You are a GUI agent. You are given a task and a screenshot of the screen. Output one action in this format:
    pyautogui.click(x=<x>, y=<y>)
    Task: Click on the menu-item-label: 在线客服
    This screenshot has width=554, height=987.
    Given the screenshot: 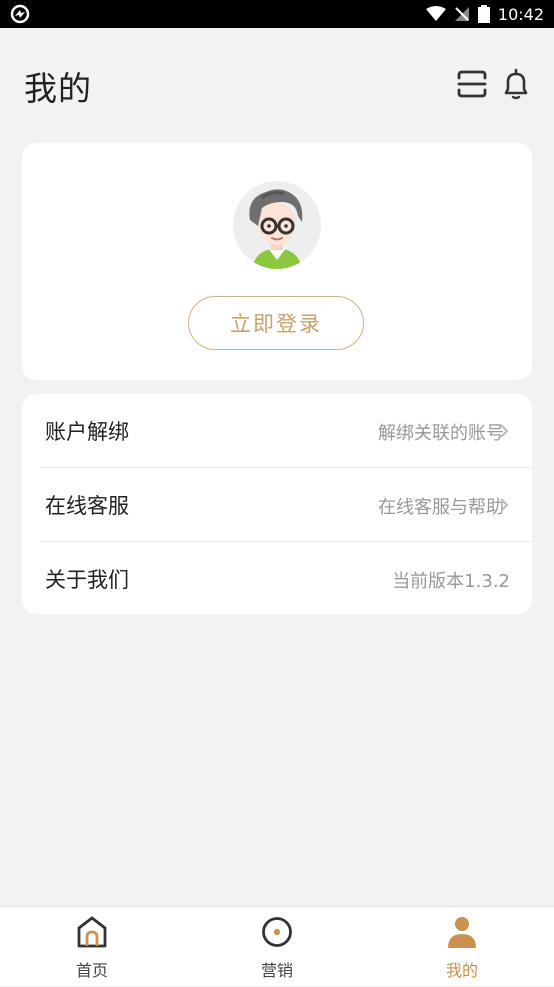 What is the action you would take?
    pyautogui.click(x=87, y=506)
    